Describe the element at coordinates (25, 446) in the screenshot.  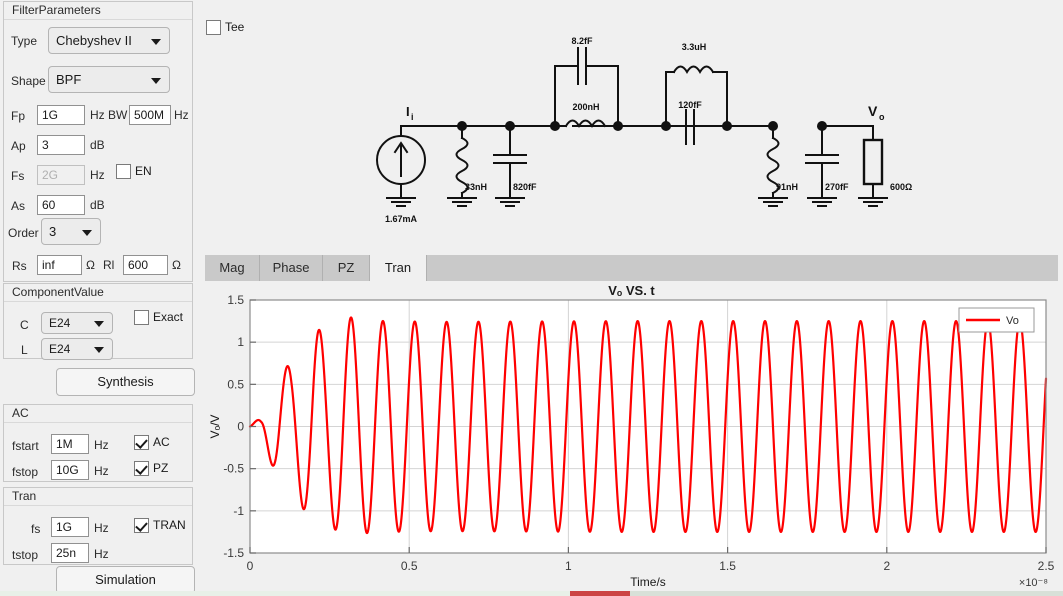
I see `fstart-label: fstart` at that location.